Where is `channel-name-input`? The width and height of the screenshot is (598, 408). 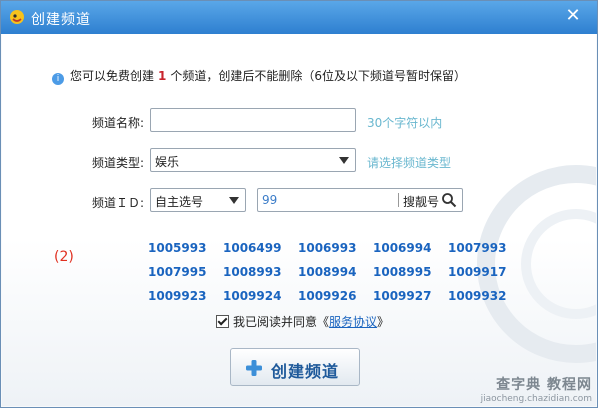 channel-name-input is located at coordinates (253, 120).